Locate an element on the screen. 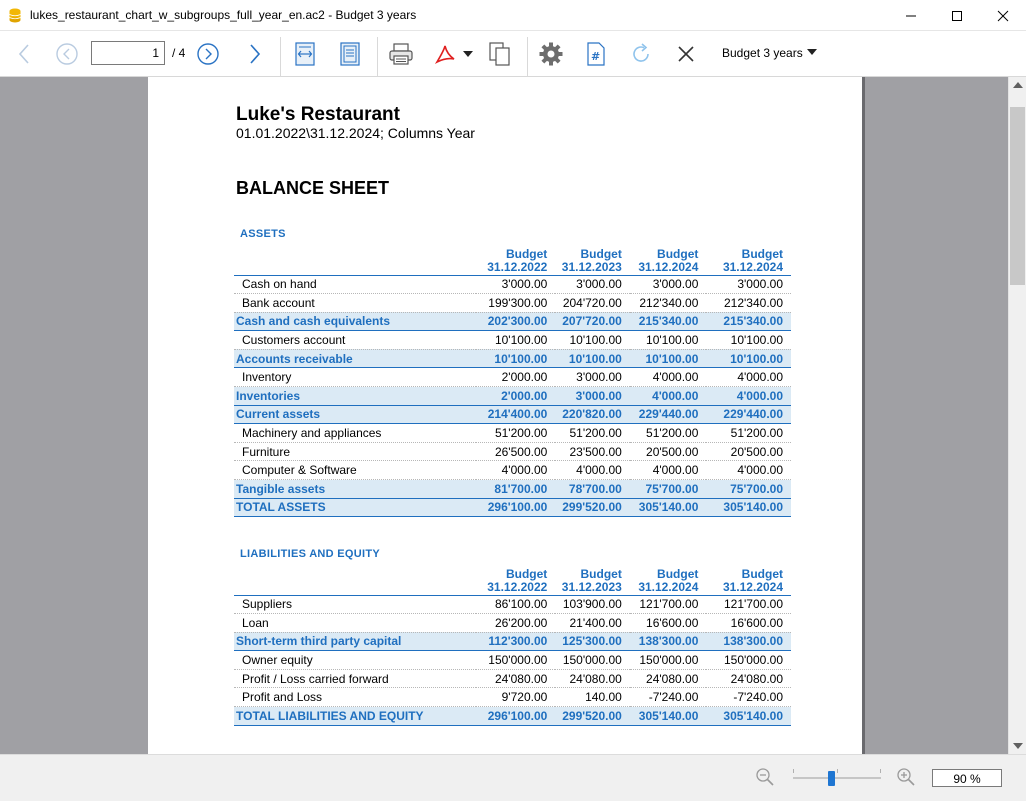  value-cell: 305'140.00 is located at coordinates (748, 716).